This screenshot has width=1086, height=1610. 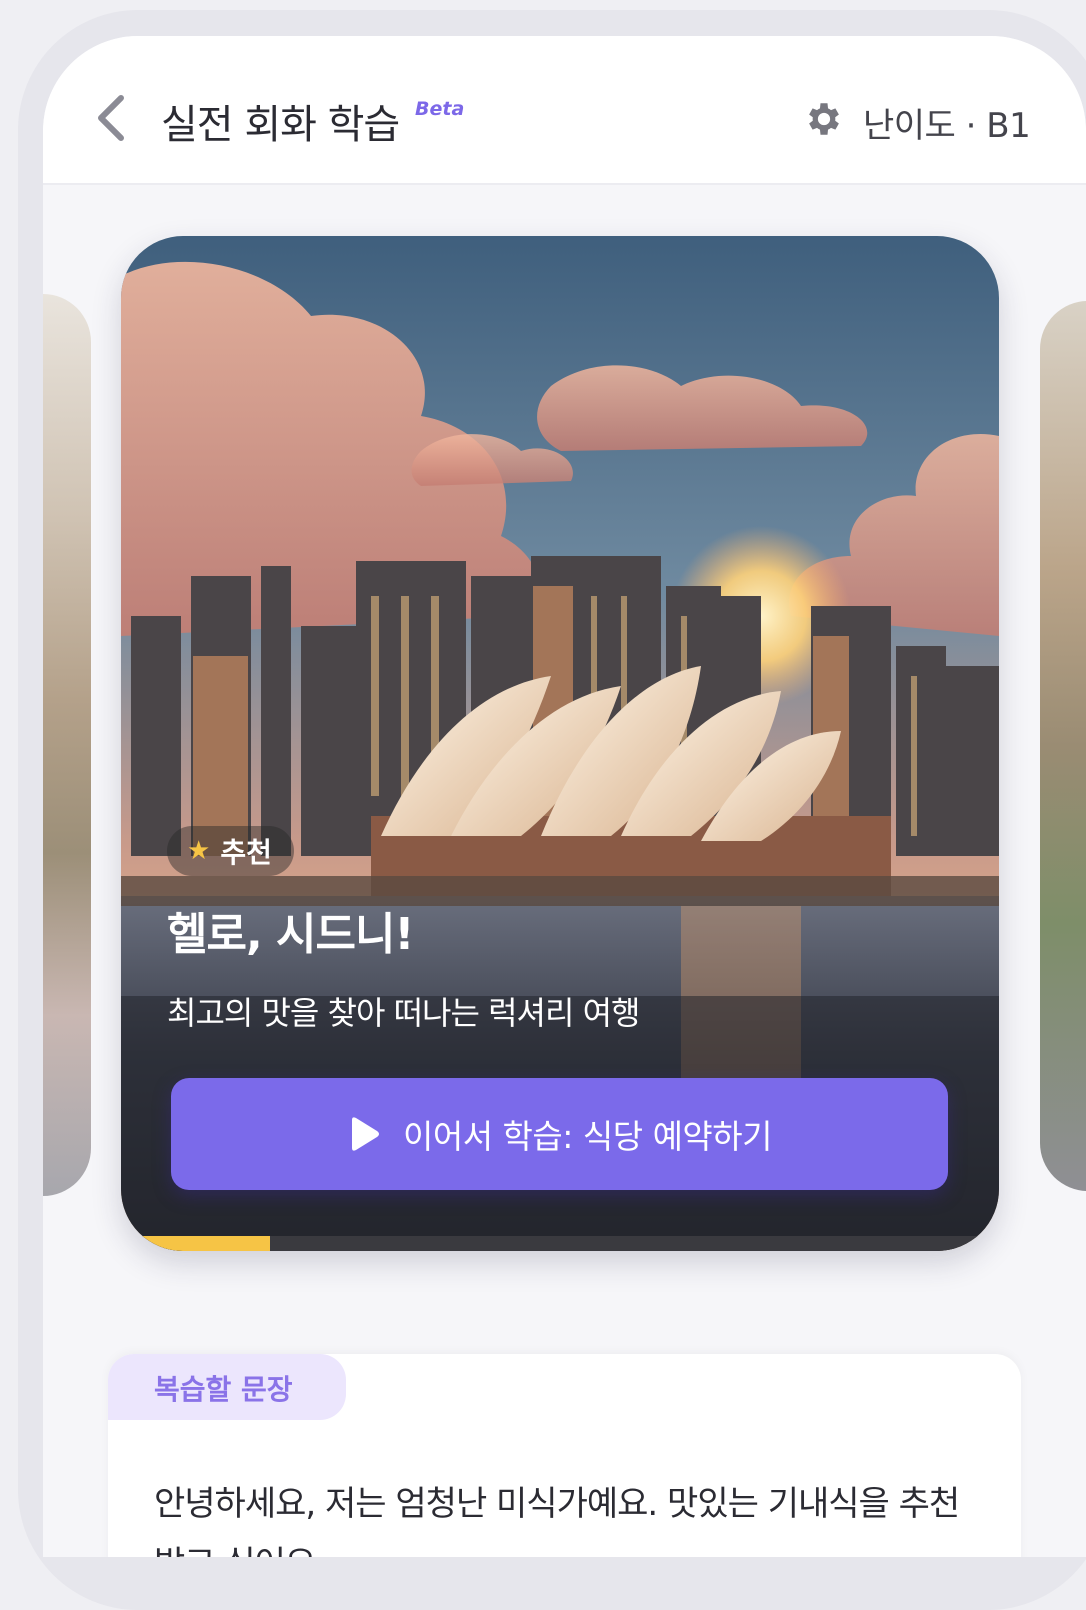 What do you see at coordinates (246, 852) in the screenshot?
I see `recommended-badge-label: 추천` at bounding box center [246, 852].